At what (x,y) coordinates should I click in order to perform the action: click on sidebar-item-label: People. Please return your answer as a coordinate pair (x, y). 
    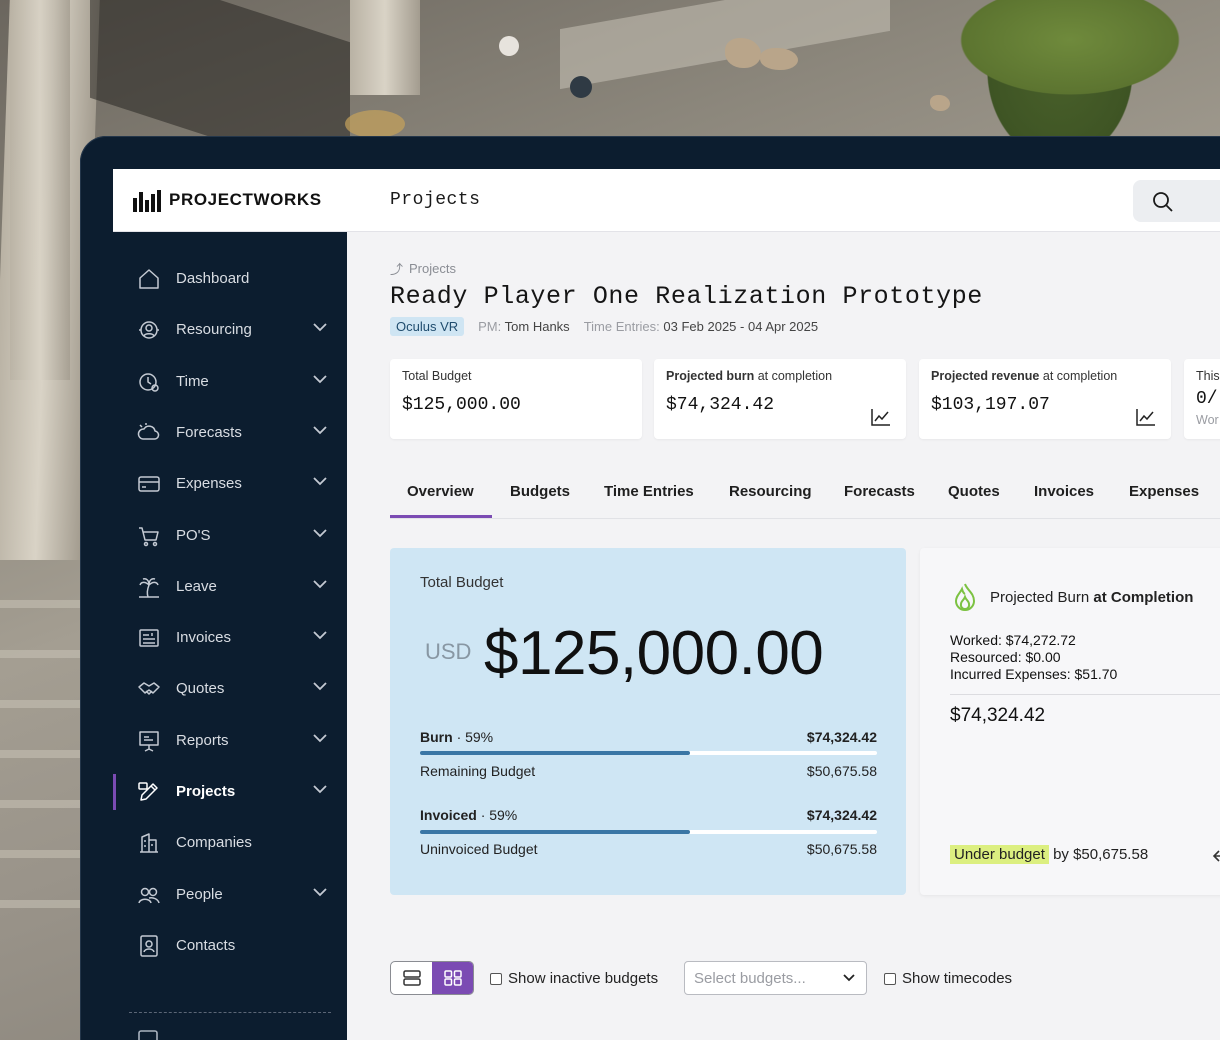
    Looking at the image, I should click on (199, 894).